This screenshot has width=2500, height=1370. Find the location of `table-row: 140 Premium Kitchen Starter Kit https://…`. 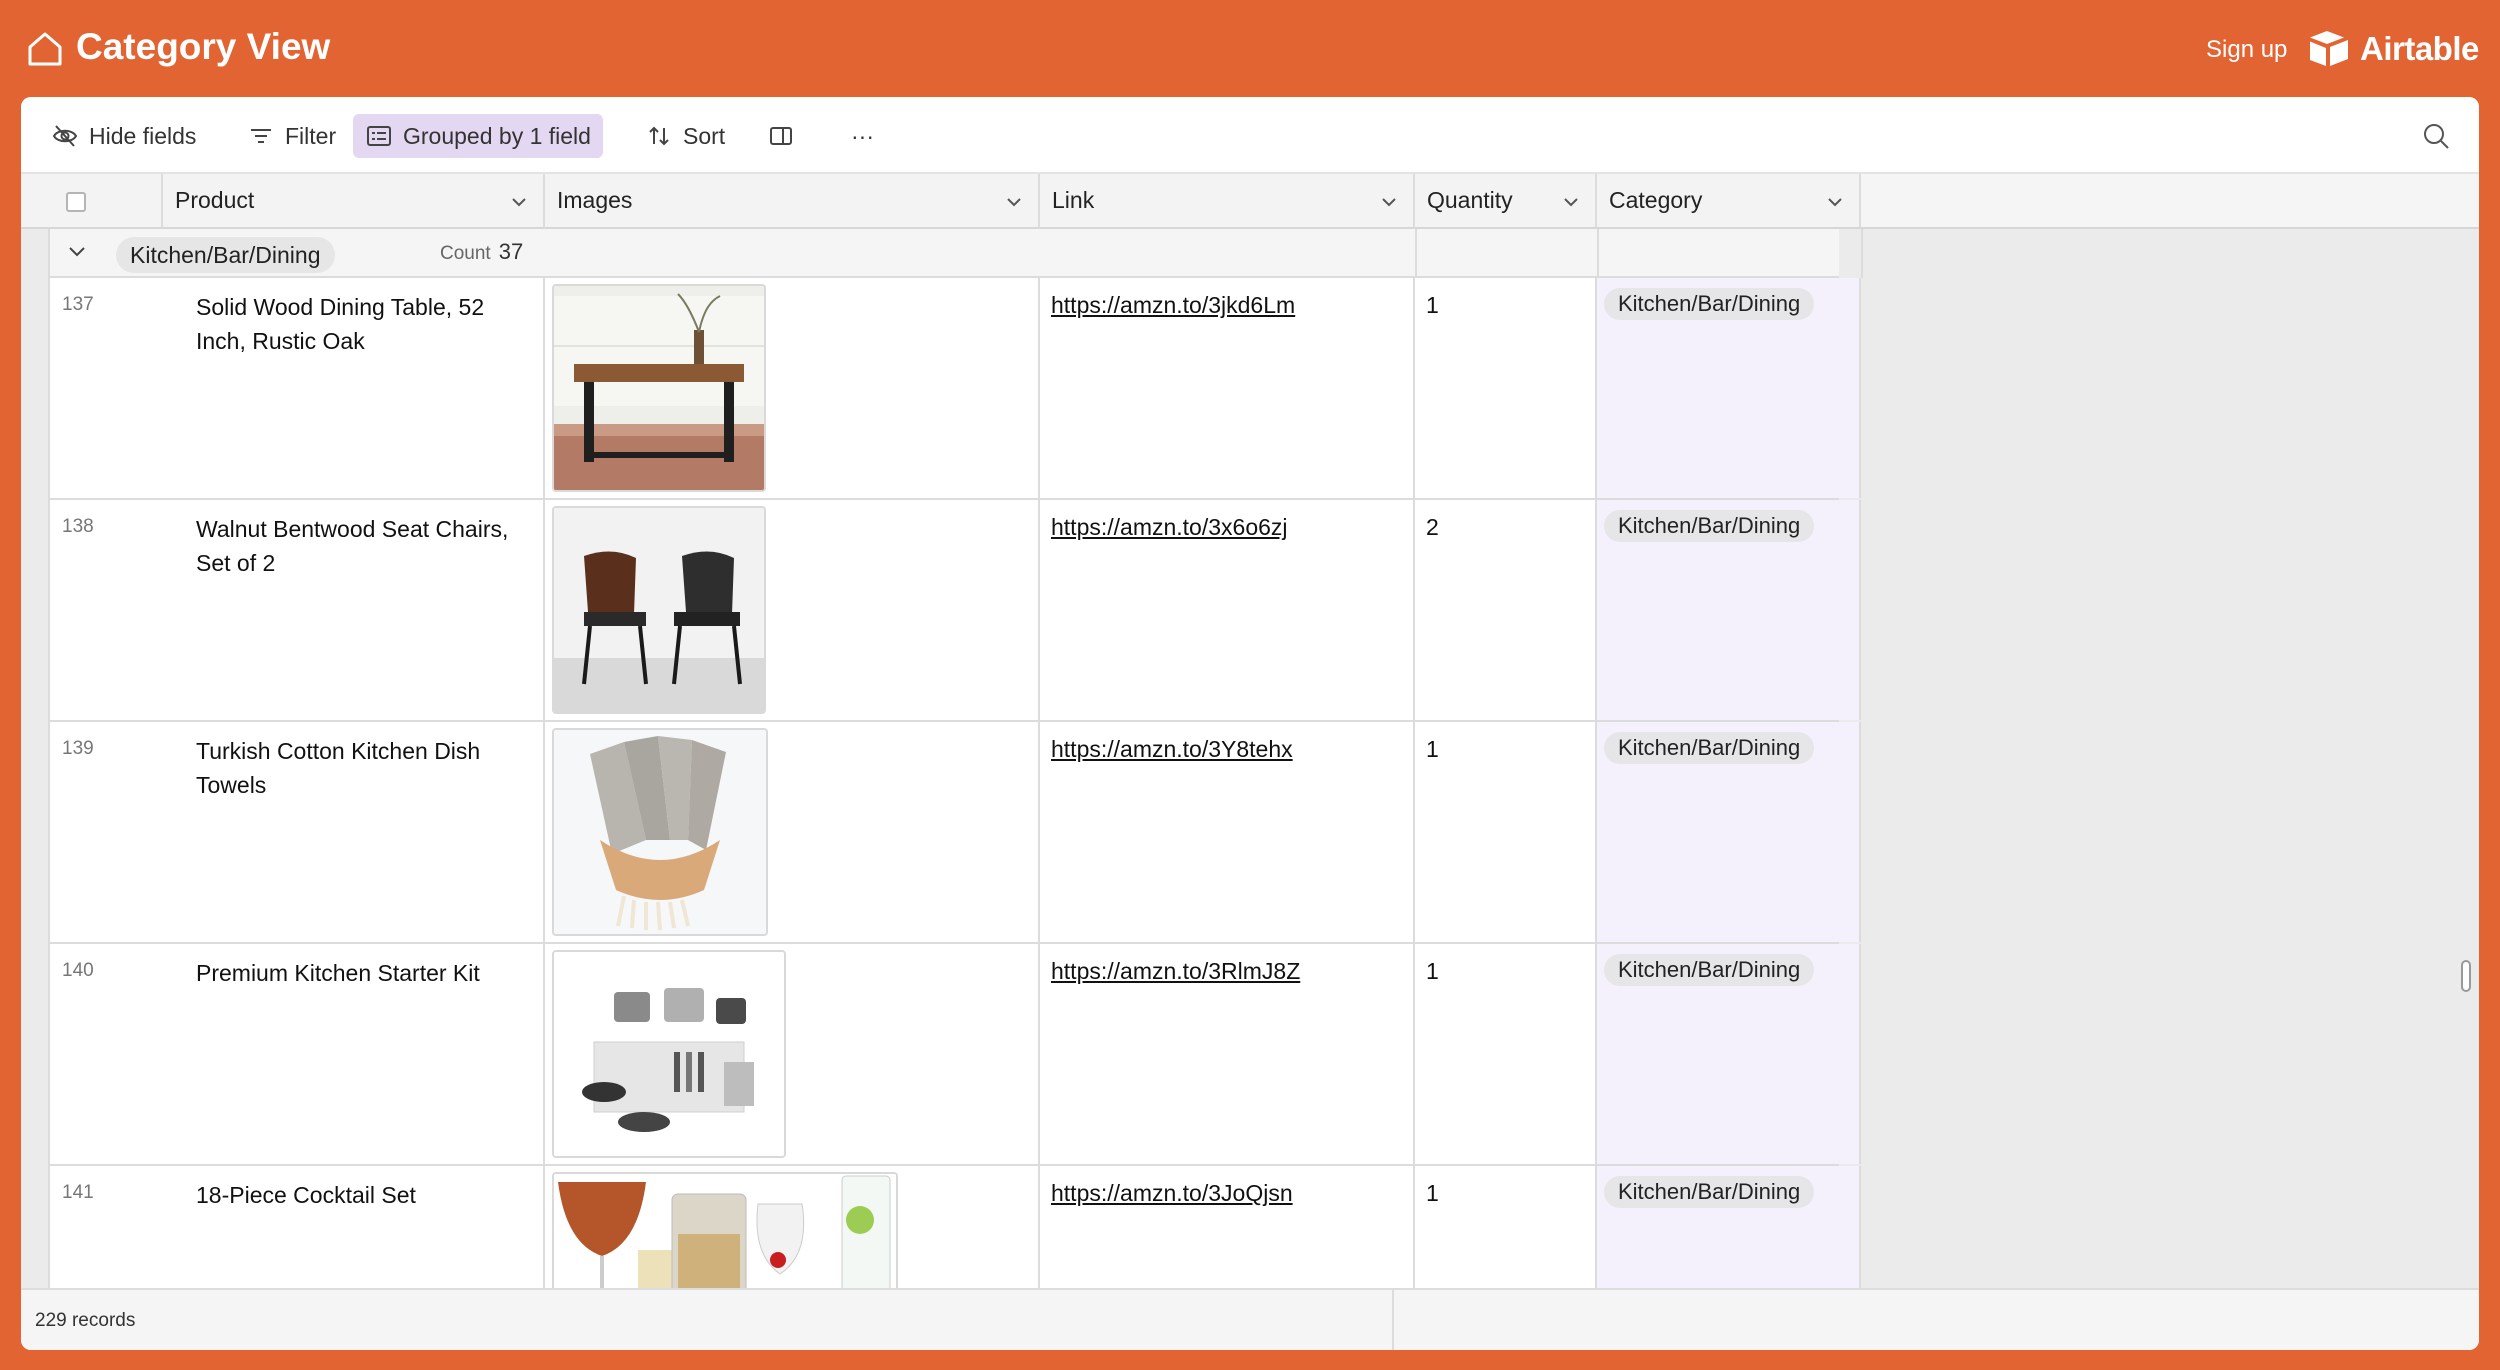

table-row: 140 Premium Kitchen Starter Kit https://… is located at coordinates (954, 1055).